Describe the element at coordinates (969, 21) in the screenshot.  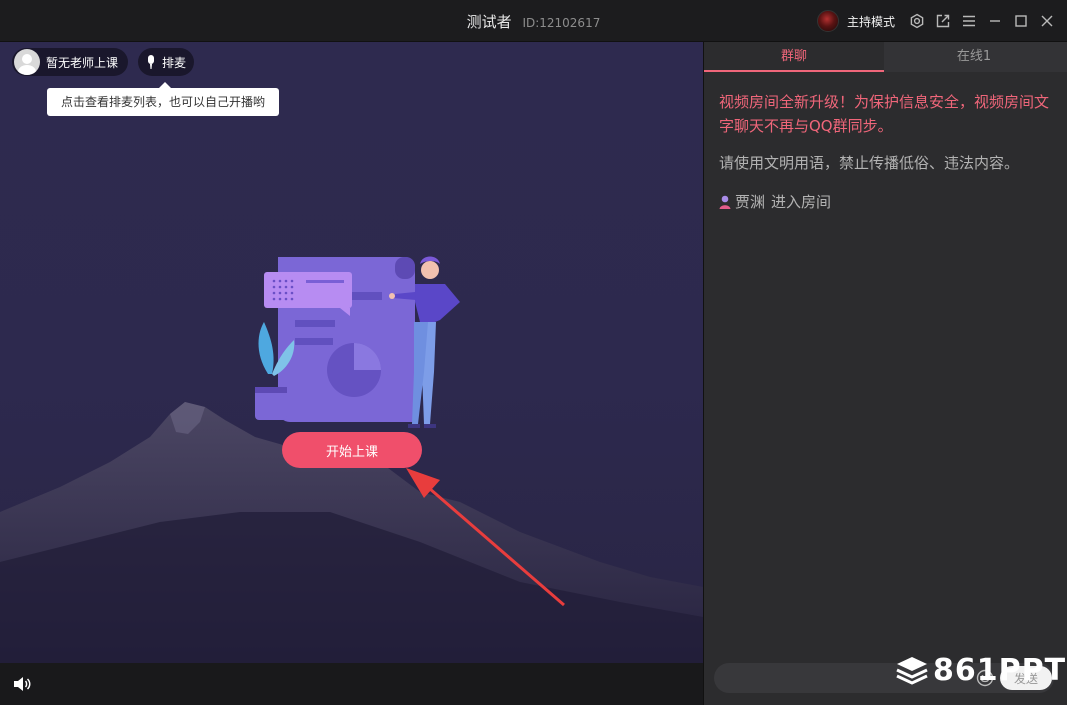
I see `menu-icon` at that location.